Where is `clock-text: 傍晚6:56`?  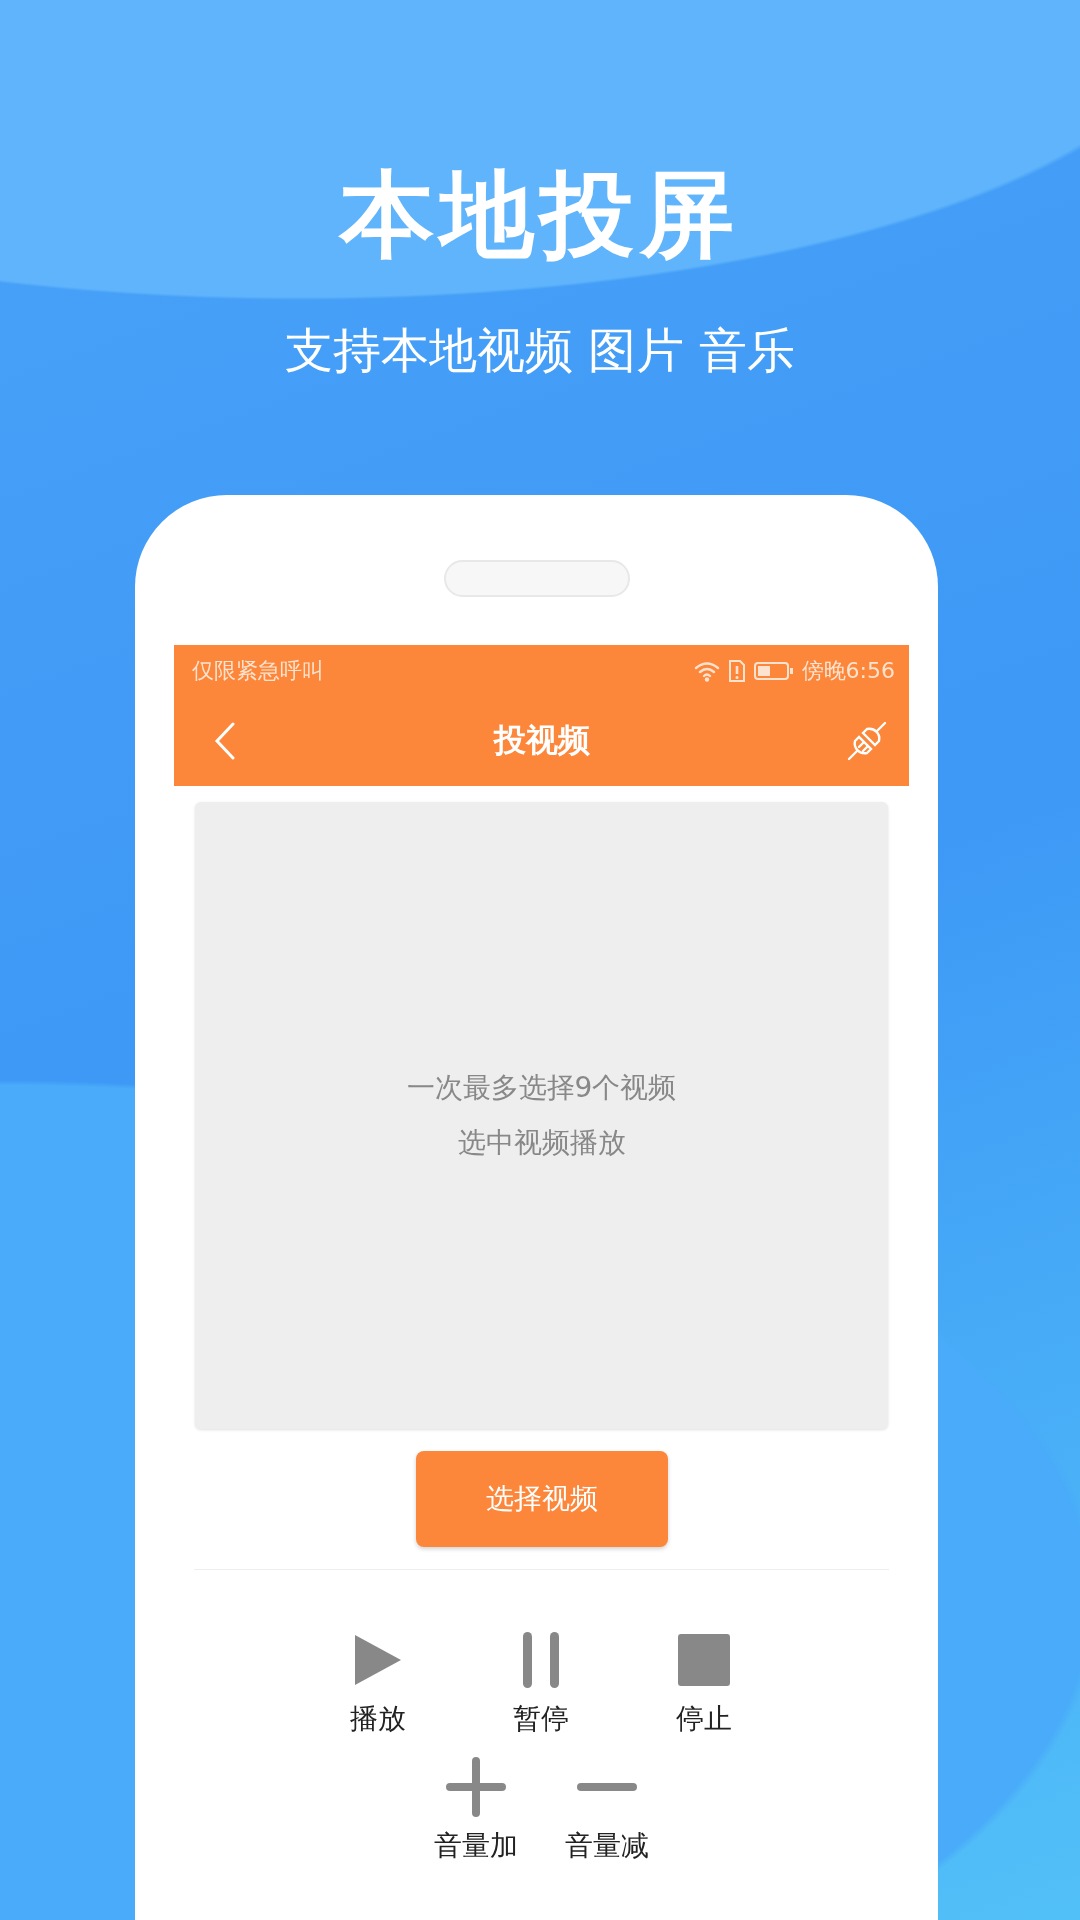
clock-text: 傍晚6:56 is located at coordinates (848, 670).